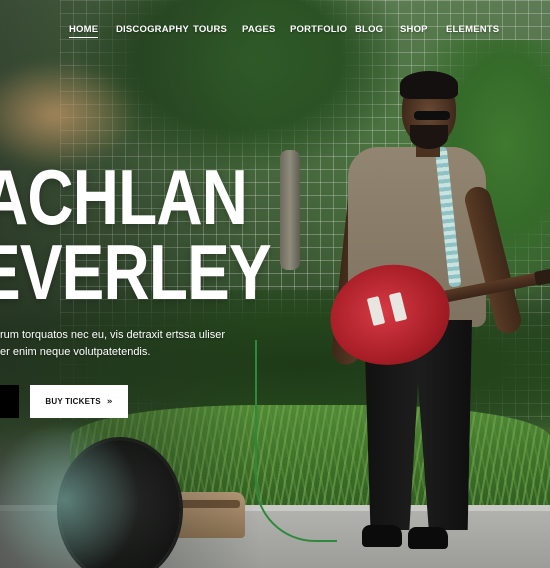  What do you see at coordinates (109, 401) in the screenshot?
I see `double-chevron-right-icon: »` at bounding box center [109, 401].